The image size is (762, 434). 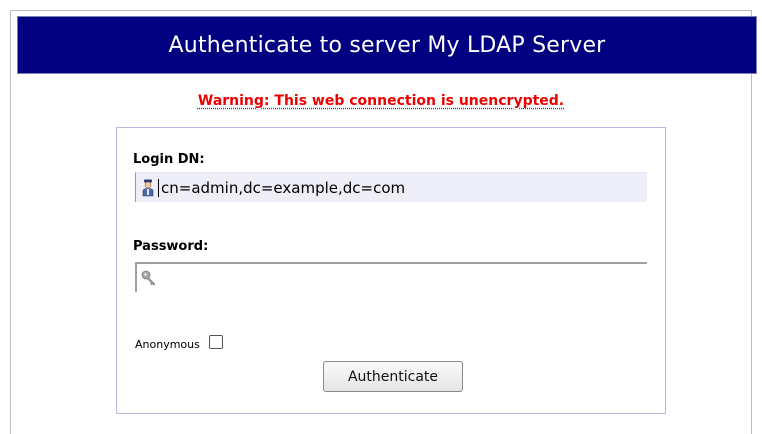 I want to click on login-dn-label: Login DN:, so click(x=169, y=159).